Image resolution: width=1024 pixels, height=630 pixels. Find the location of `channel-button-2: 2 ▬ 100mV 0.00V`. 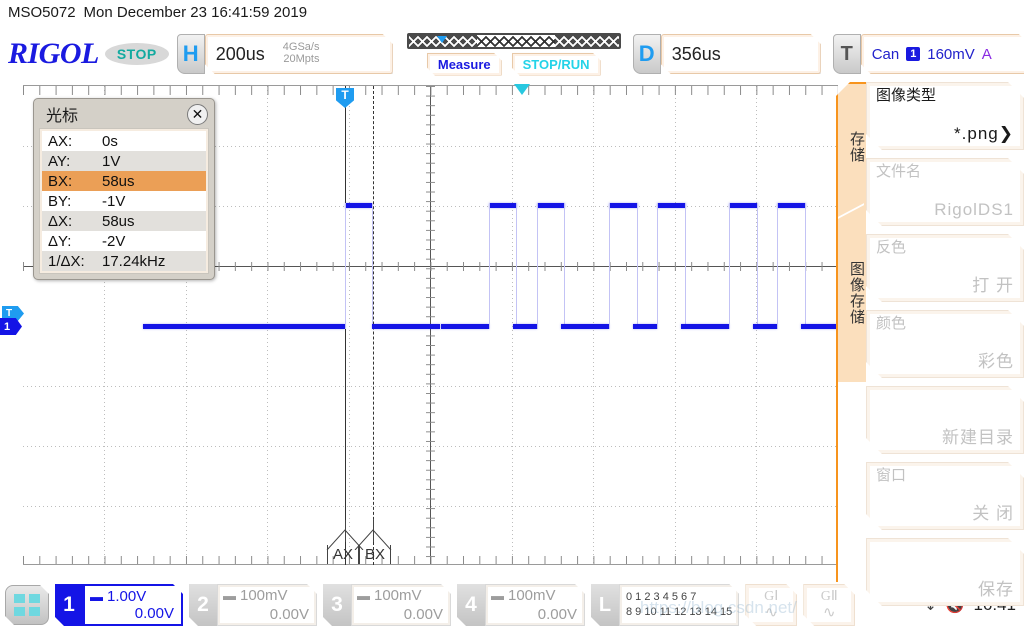

channel-button-2: 2 ▬ 100mV 0.00V is located at coordinates (253, 605).